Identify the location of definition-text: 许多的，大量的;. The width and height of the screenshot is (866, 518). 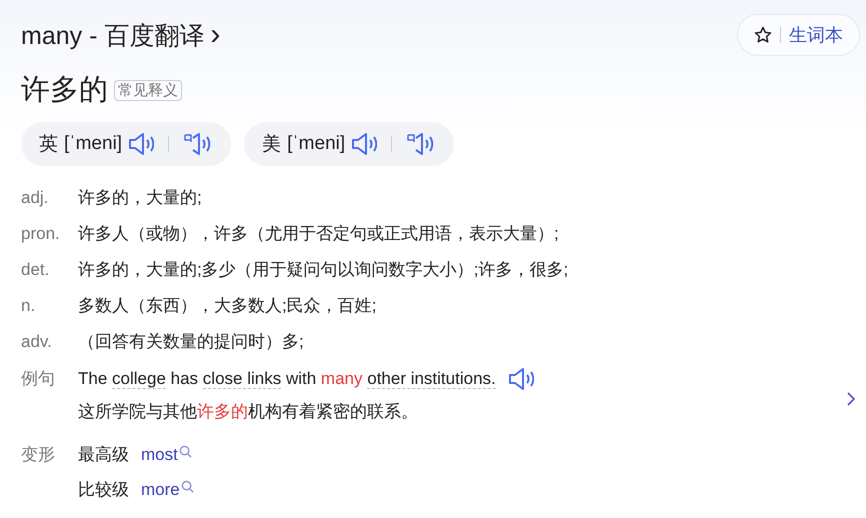
(140, 198).